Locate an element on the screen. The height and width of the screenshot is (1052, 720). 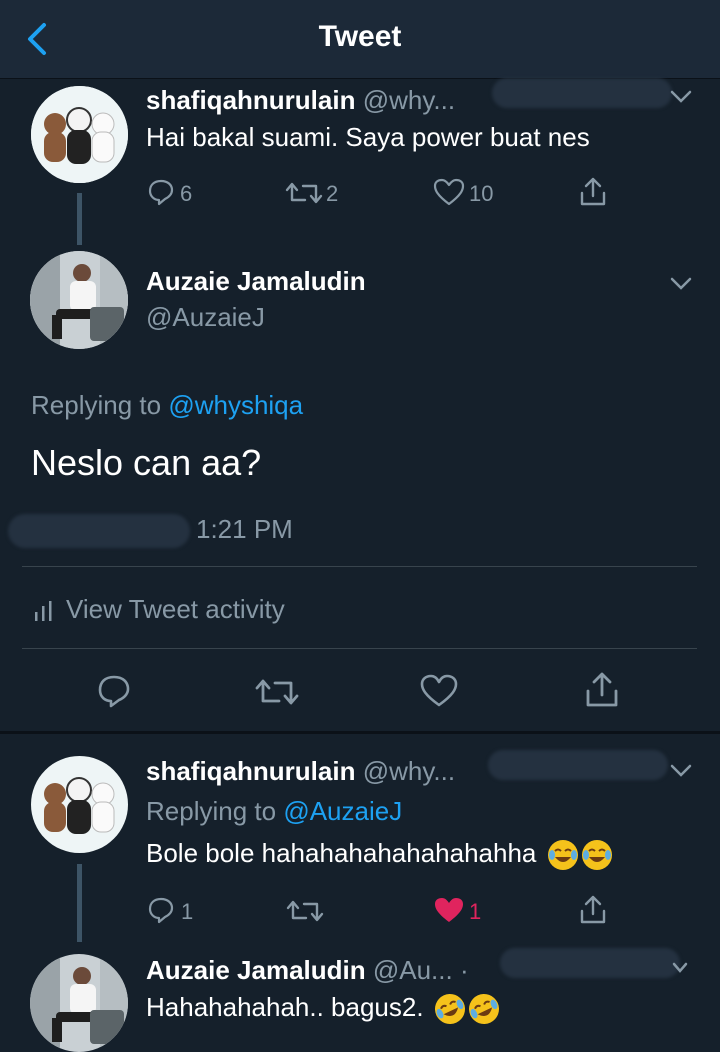
reply-count: 6 is located at coordinates (186, 193).